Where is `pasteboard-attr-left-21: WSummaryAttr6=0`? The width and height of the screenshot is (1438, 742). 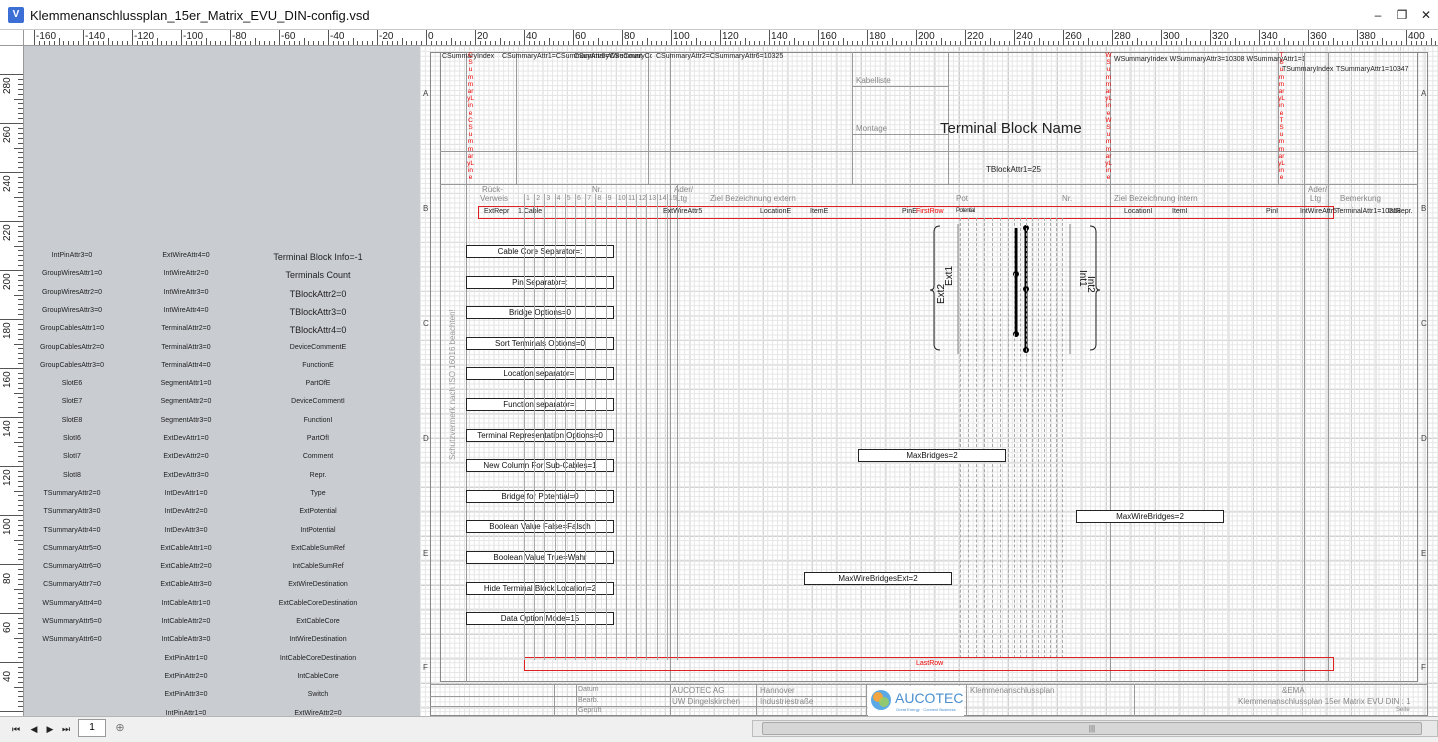
pasteboard-attr-left-21: WSummaryAttr6=0 is located at coordinates (71, 639).